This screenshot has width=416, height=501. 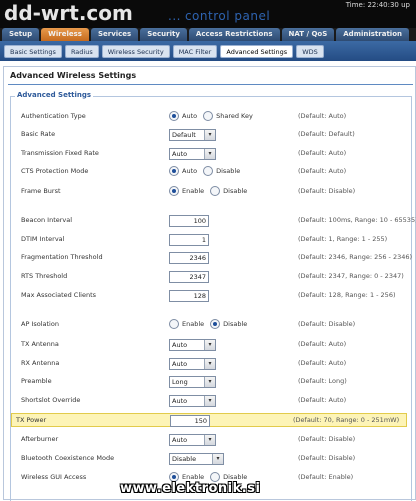 I want to click on basic-rate-select-value: Default, so click(x=184, y=135).